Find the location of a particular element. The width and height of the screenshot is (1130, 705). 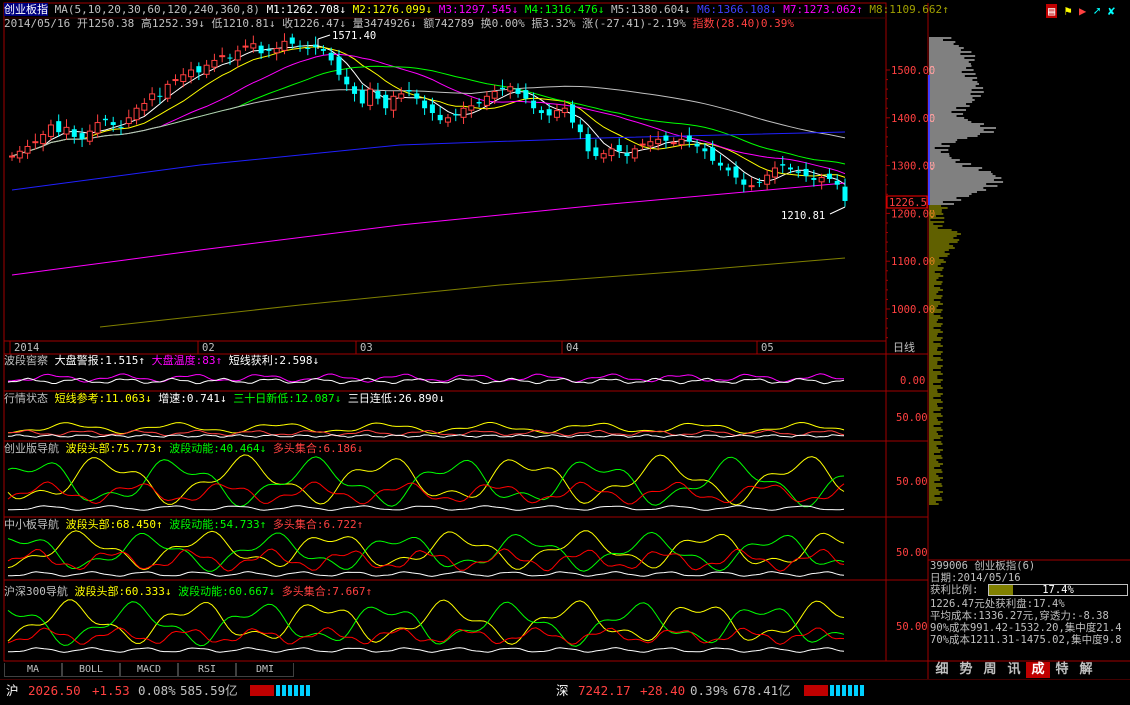

sh-pct: 0.08% is located at coordinates (157, 690).